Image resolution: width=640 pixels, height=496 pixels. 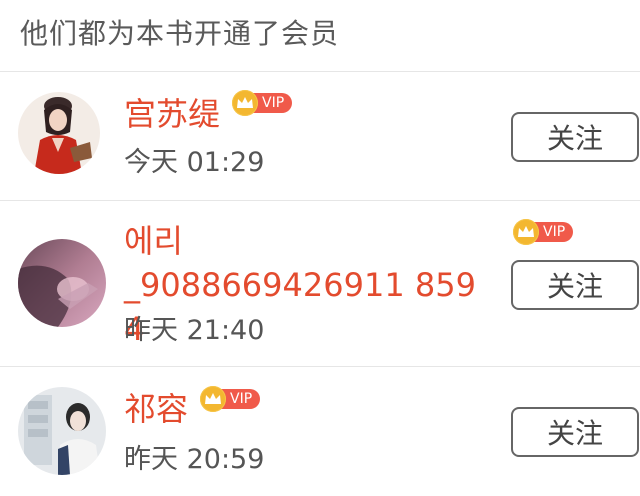 I want to click on member-name-line-1: 에리, so click(x=153, y=241).